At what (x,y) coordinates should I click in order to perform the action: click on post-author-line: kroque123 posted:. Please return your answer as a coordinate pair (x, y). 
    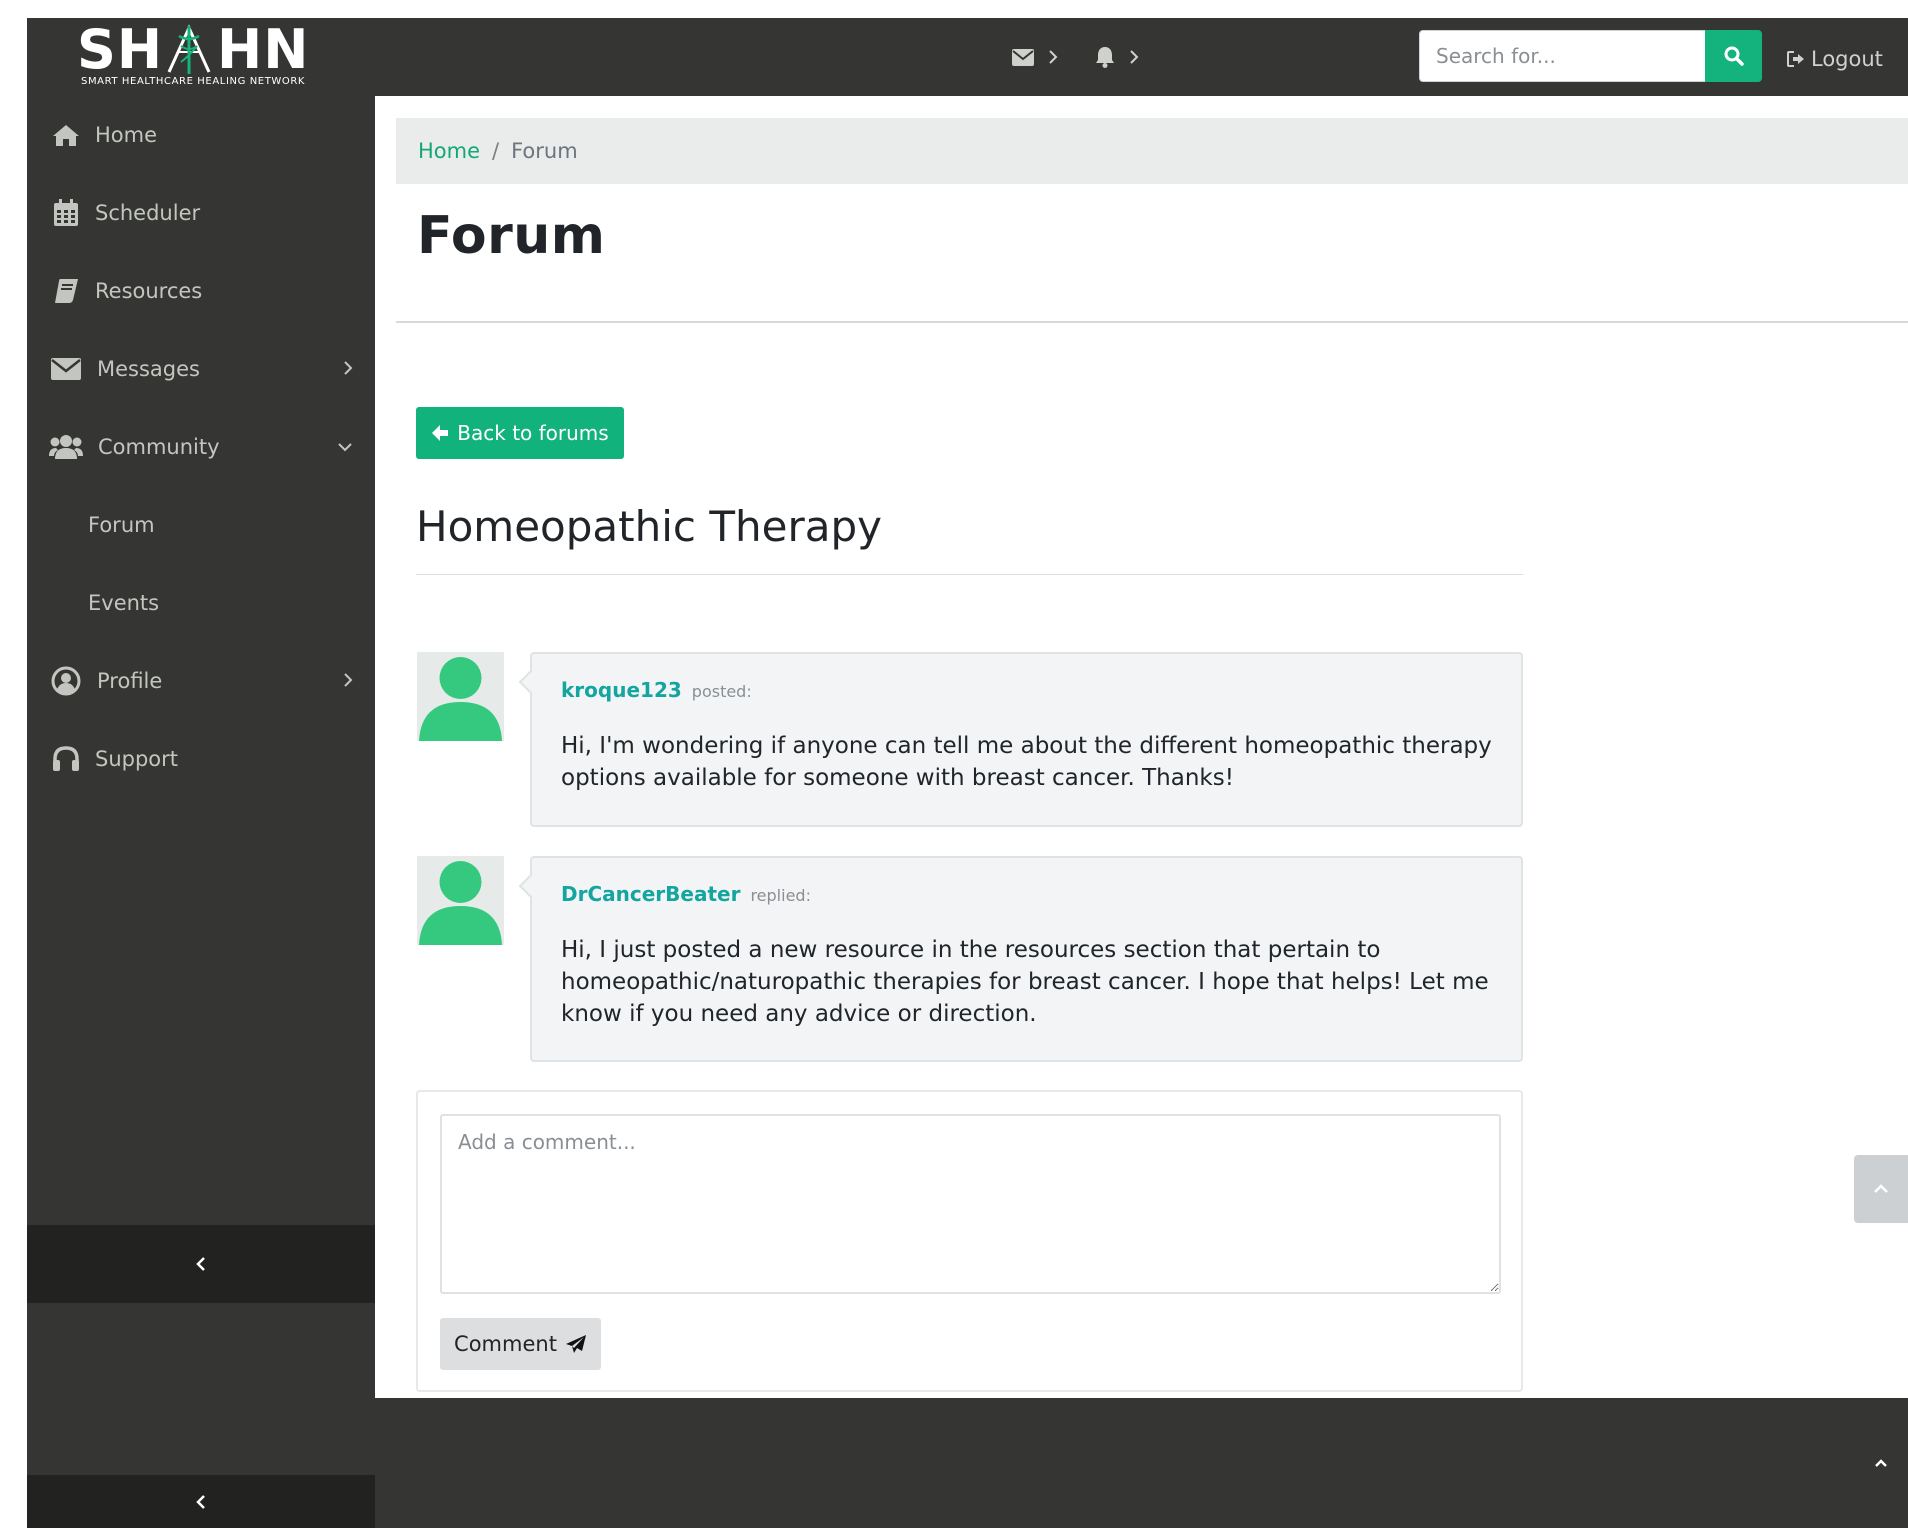
    Looking at the image, I should click on (656, 690).